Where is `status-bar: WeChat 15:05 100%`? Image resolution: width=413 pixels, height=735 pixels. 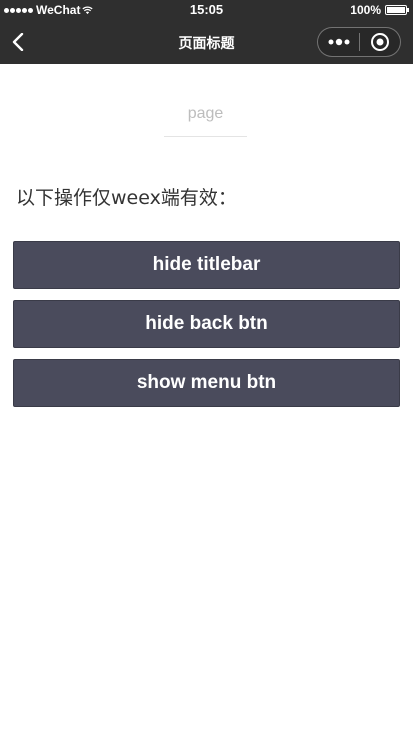
status-bar: WeChat 15:05 100% is located at coordinates (206, 10).